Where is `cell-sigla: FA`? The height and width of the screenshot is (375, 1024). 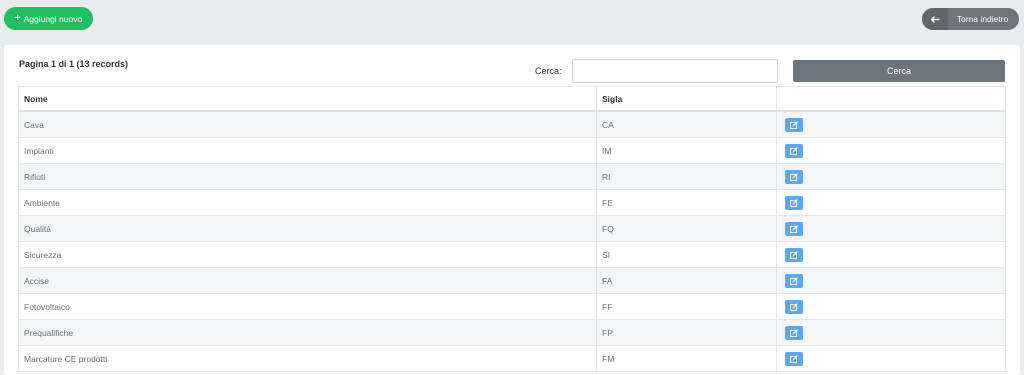 cell-sigla: FA is located at coordinates (686, 280).